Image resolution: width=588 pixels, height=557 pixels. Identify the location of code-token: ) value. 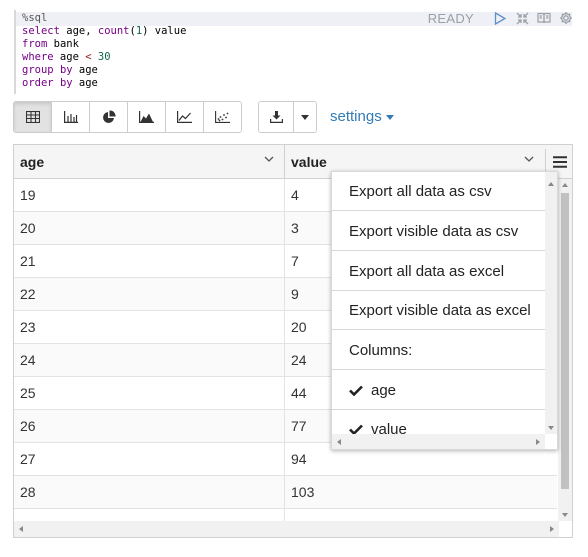
(164, 31).